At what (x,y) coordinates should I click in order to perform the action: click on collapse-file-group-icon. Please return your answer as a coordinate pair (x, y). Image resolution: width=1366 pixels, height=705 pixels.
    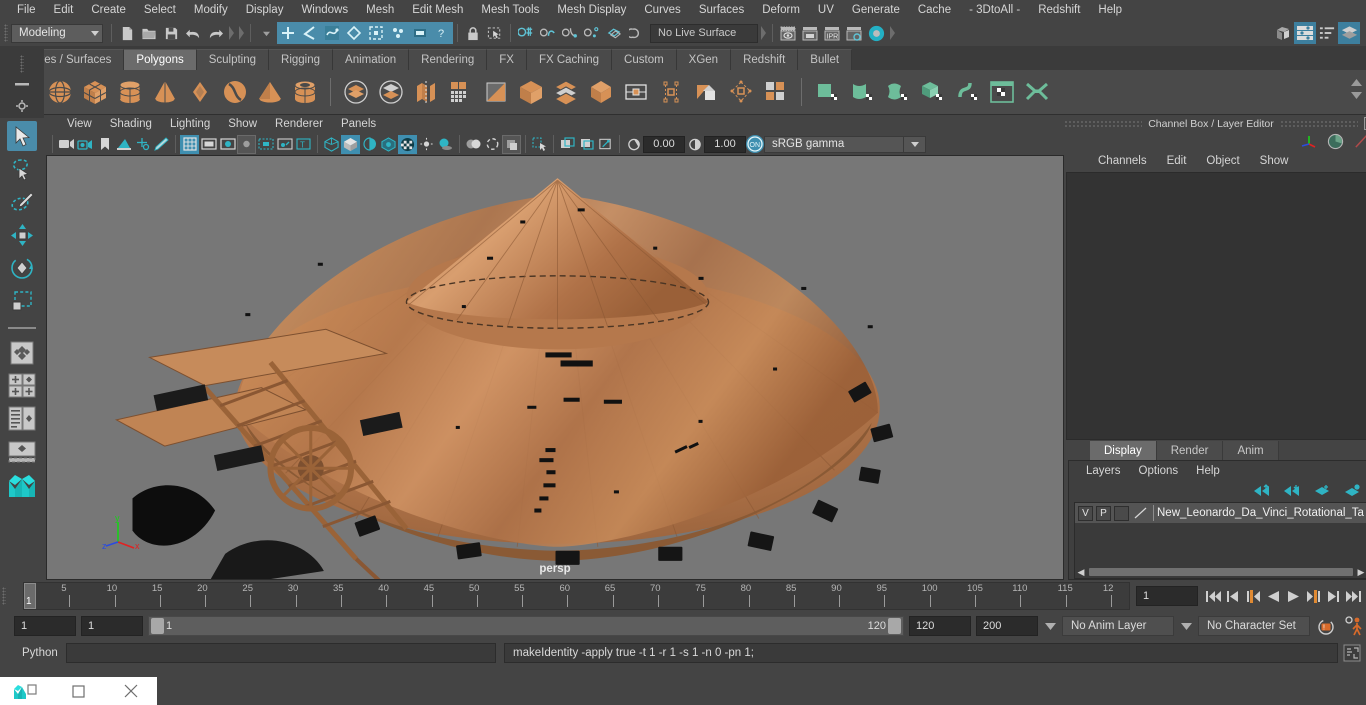
    Looking at the image, I should click on (231, 33).